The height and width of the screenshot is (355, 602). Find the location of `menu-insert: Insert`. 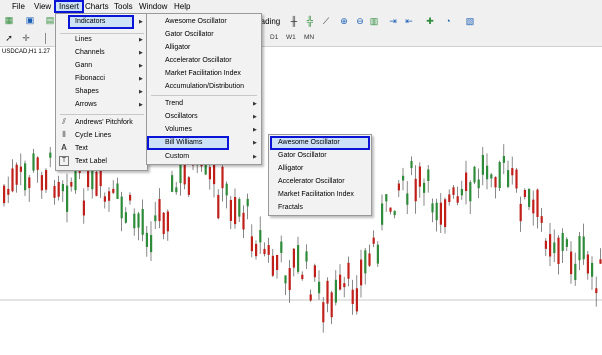

menu-insert: Insert is located at coordinates (69, 6).